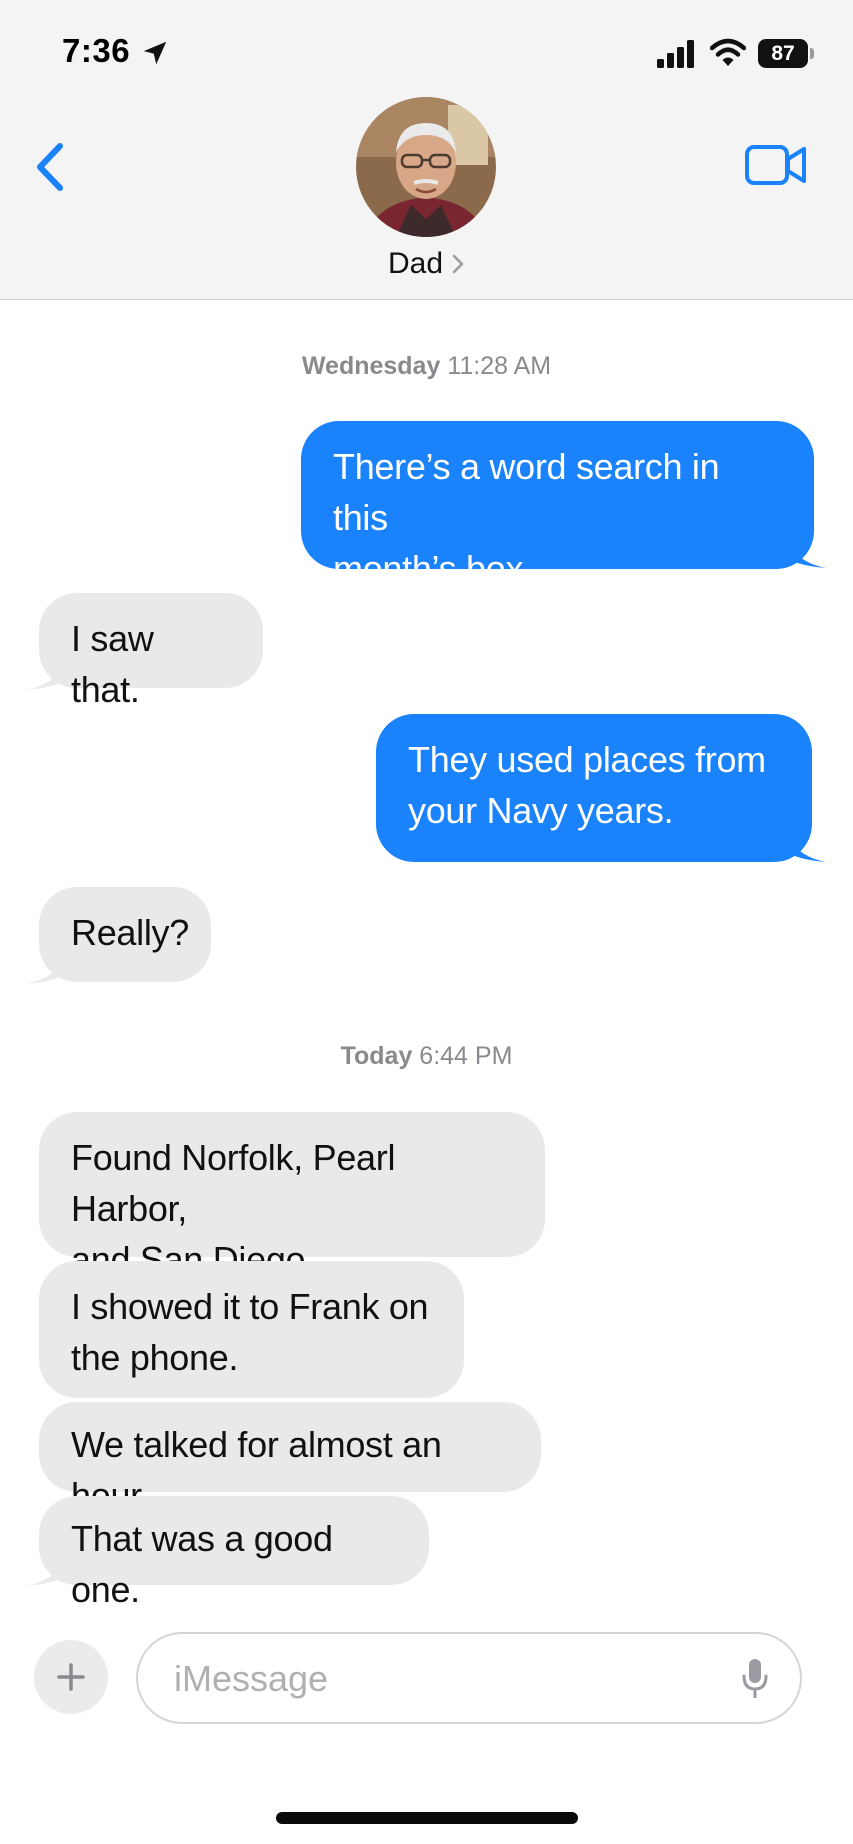 The height and width of the screenshot is (1844, 853). I want to click on message-line: Found Norfolk, Pearl Harbor,, so click(233, 1183).